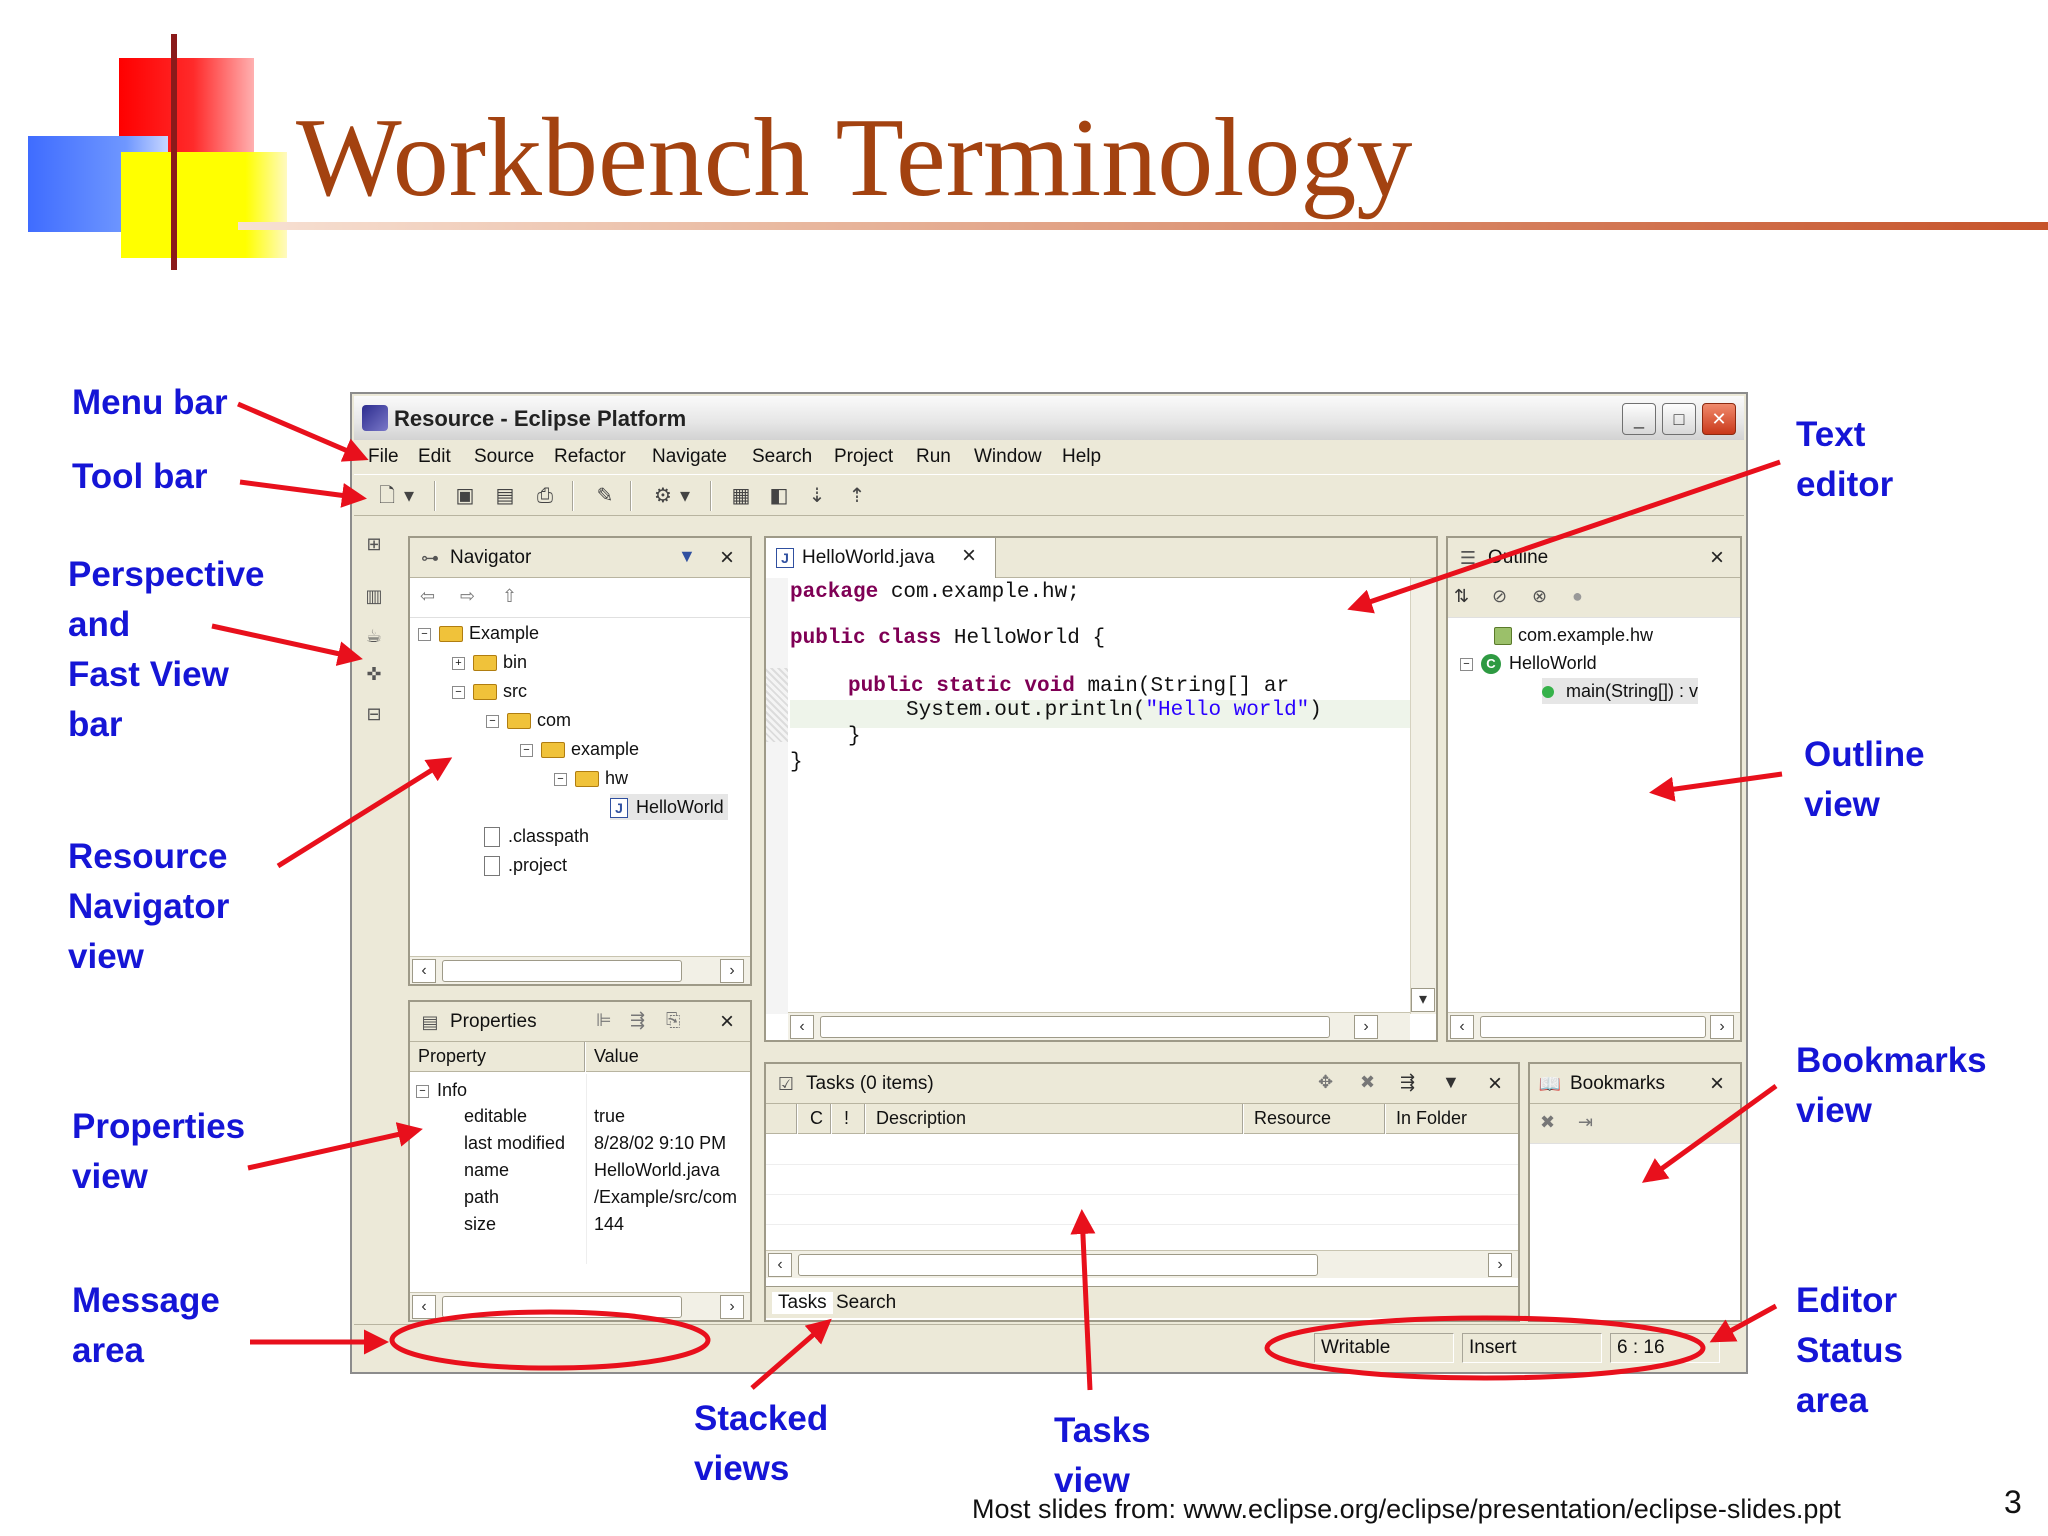  I want to click on arrow-text-editor, so click(1564, 536).